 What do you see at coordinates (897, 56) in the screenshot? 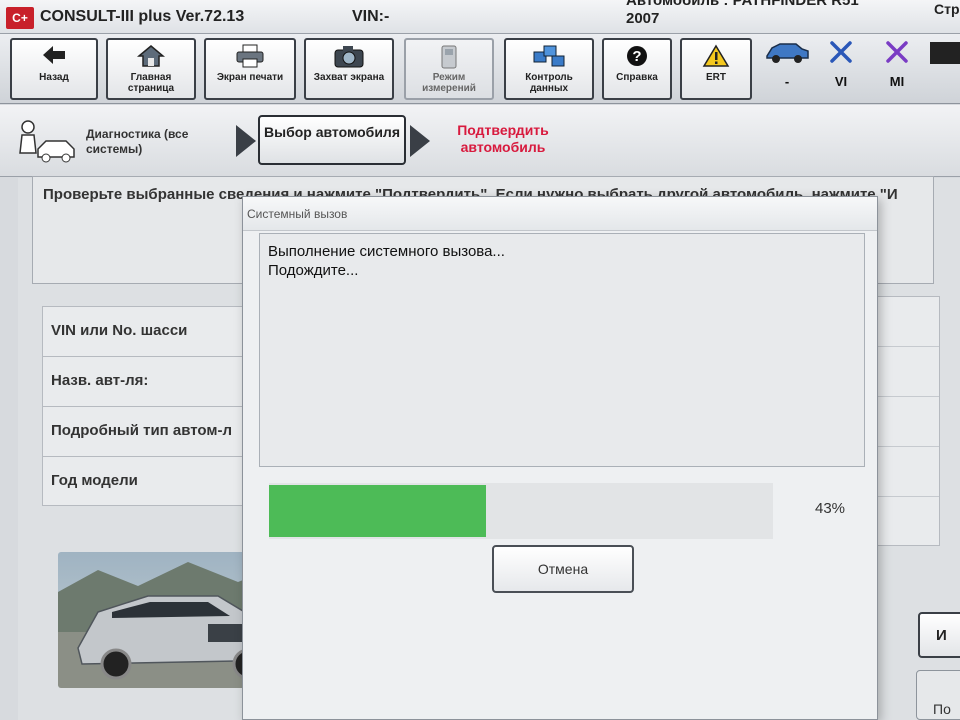
I see `mi-cross-icon` at bounding box center [897, 56].